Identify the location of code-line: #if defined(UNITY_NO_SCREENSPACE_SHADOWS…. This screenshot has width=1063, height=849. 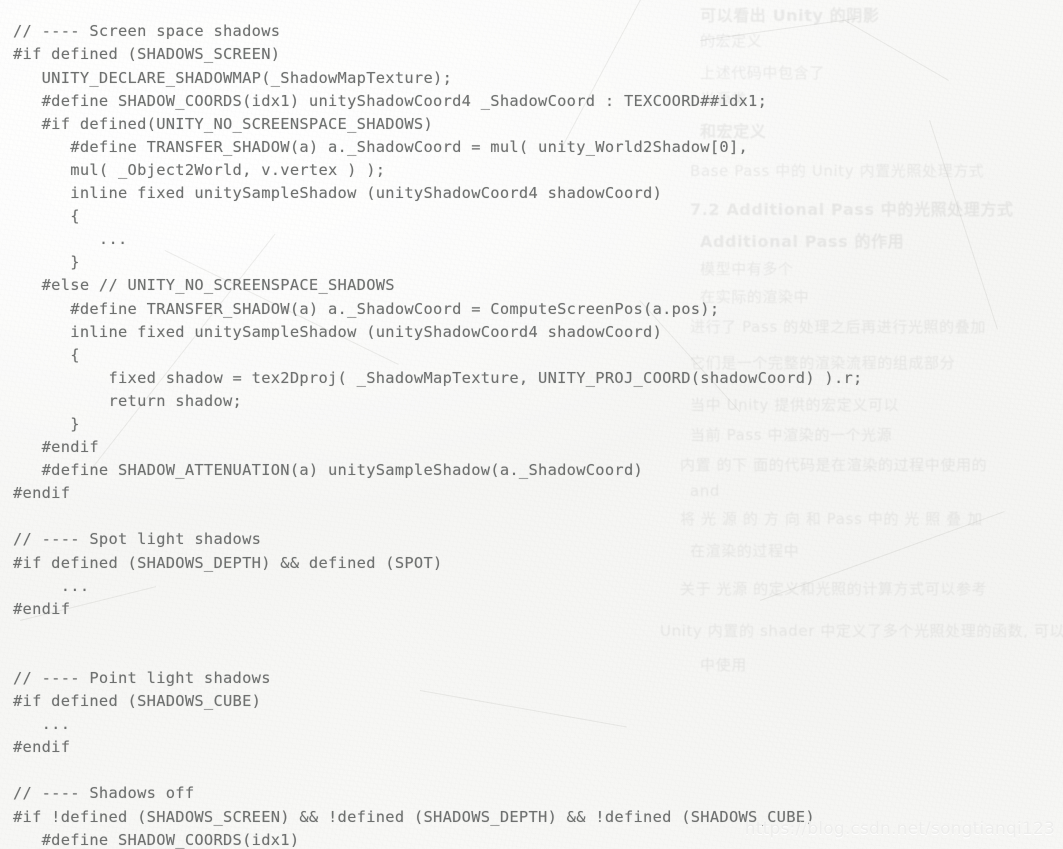
(223, 123).